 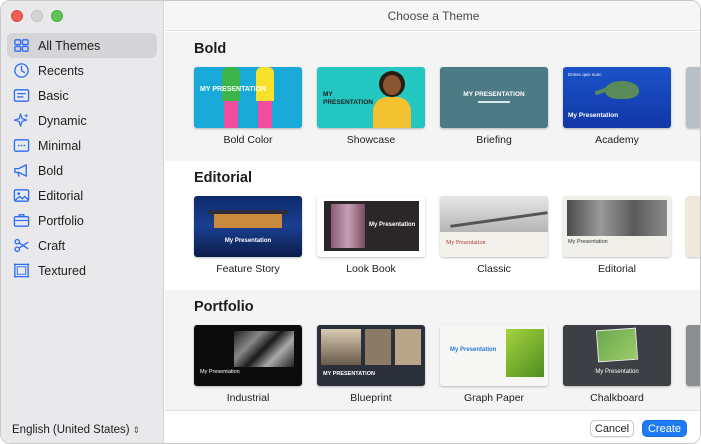 I want to click on sidebar-item-label: Dynamic, so click(x=62, y=120).